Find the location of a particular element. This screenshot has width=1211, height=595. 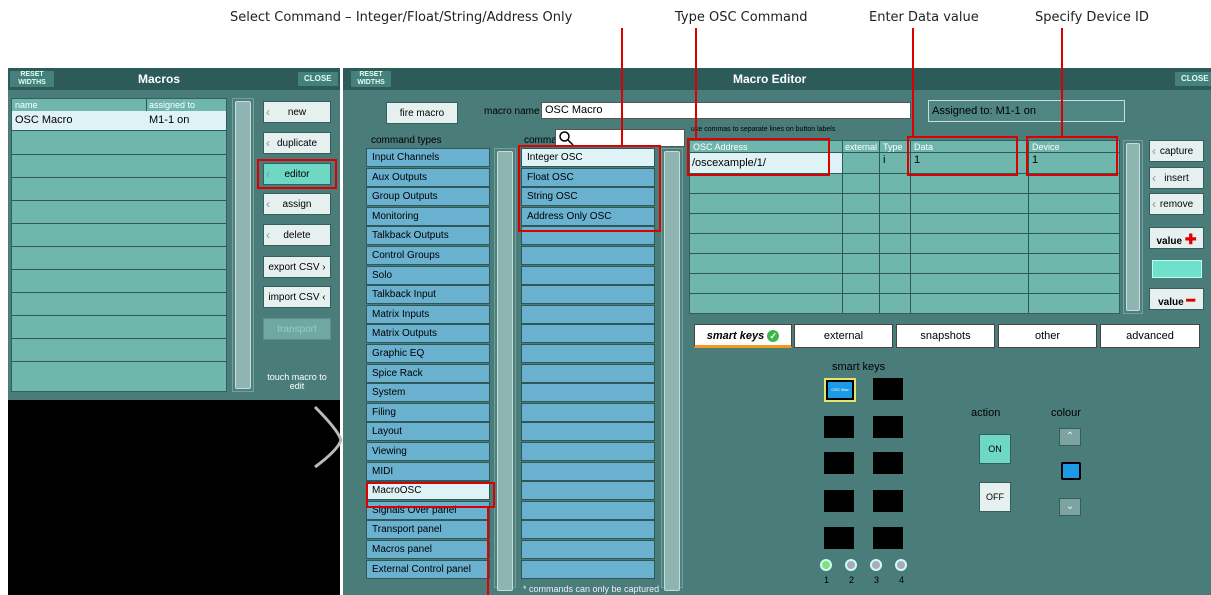

command-type-item: Talkback Input is located at coordinates (428, 295).